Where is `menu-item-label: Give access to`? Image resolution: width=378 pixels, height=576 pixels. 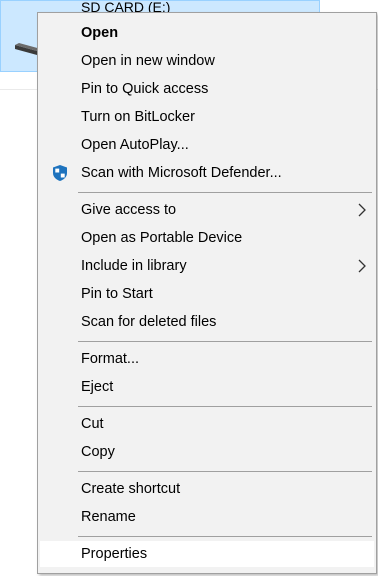 menu-item-label: Give access to is located at coordinates (129, 210).